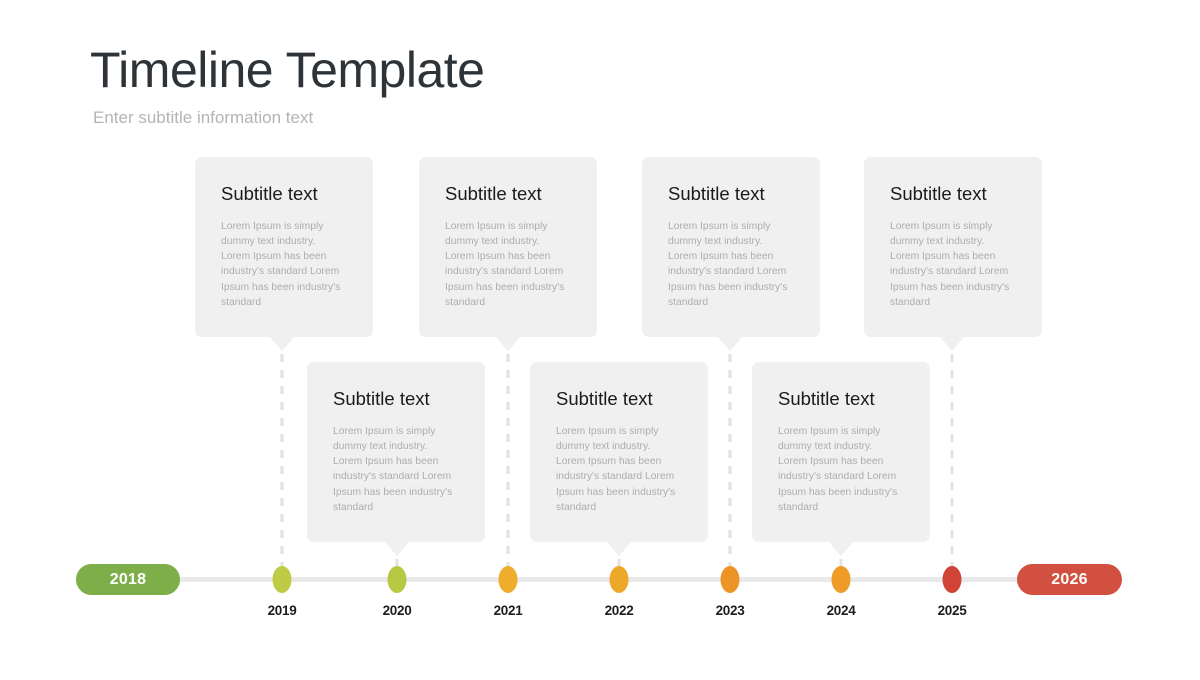  I want to click on timeline-marker-label-2024: 2024, so click(841, 610).